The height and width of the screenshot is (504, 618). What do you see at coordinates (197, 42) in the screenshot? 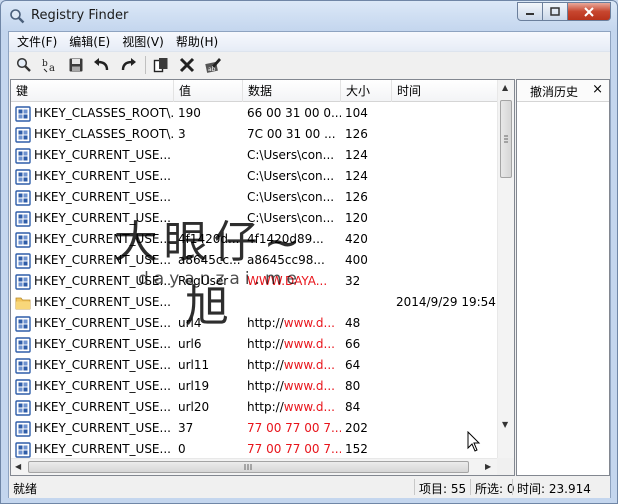
I see `menu-help: 帮助(H)` at bounding box center [197, 42].